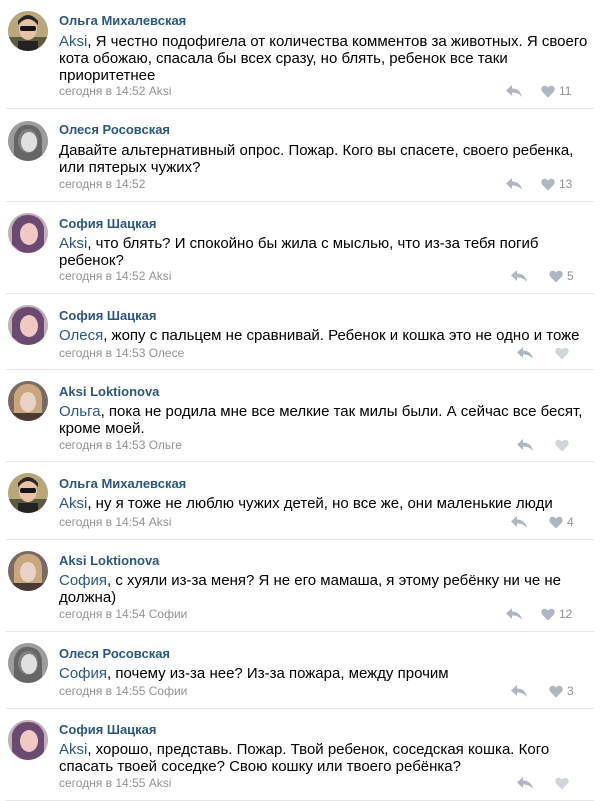 This screenshot has height=801, width=600. Describe the element at coordinates (570, 522) in the screenshot. I see `like-count: 4` at that location.